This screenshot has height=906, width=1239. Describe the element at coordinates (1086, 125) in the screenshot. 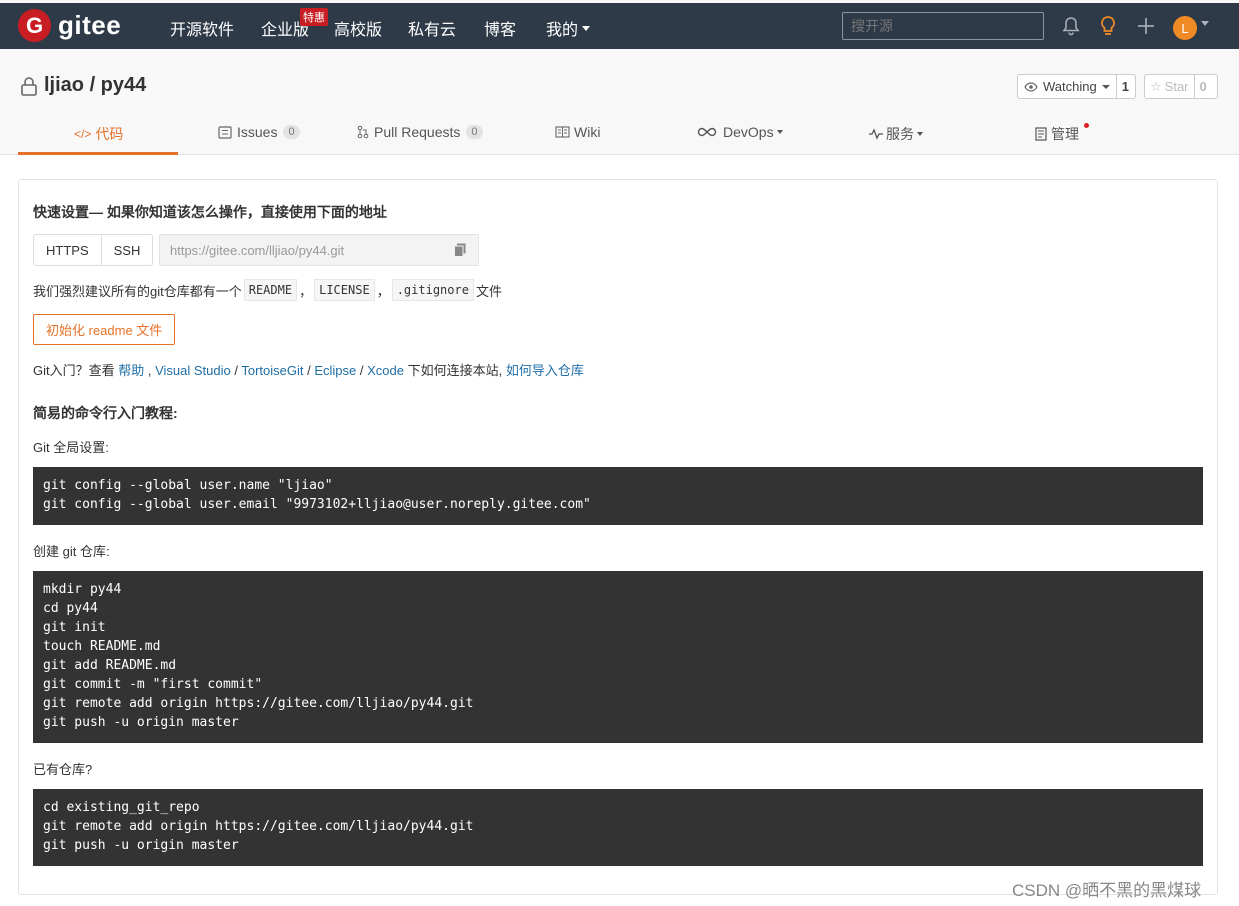

I see `notification-dot` at that location.